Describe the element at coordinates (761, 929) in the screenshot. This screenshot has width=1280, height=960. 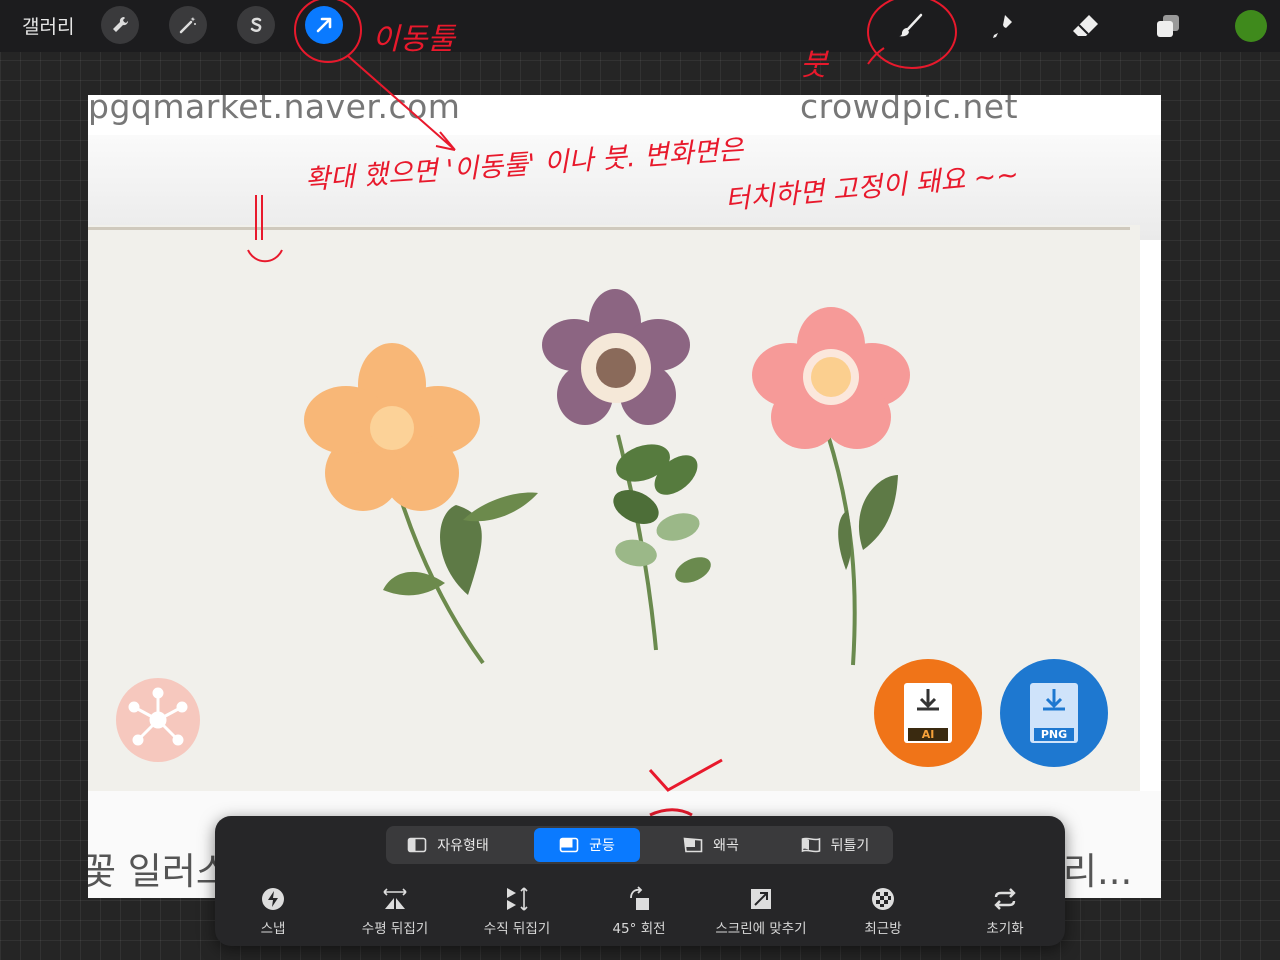
I see `fit-screen-label: 스크린에 맞추기` at that location.